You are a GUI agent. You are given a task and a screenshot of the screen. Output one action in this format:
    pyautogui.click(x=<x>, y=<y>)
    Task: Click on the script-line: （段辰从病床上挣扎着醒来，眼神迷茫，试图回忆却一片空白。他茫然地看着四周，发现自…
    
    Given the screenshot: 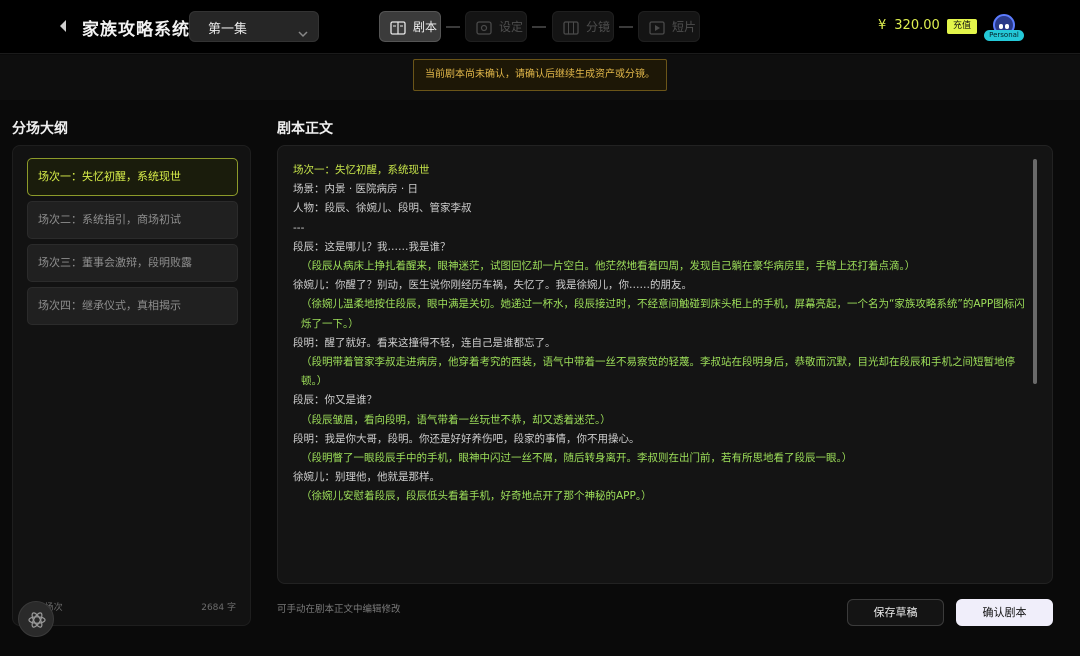 What is the action you would take?
    pyautogui.click(x=608, y=266)
    